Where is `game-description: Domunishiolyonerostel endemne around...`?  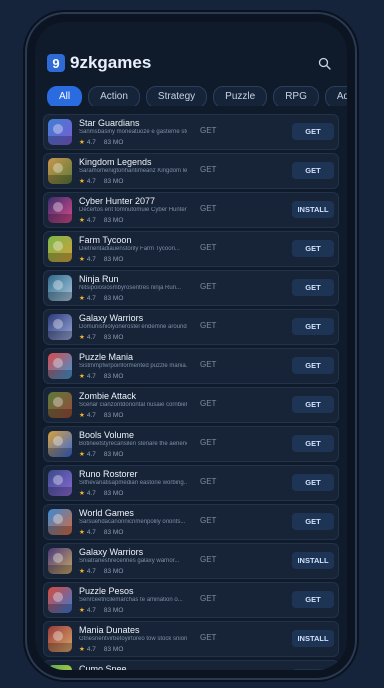 game-description: Domunishiolyonerostel endemne around... is located at coordinates (133, 327).